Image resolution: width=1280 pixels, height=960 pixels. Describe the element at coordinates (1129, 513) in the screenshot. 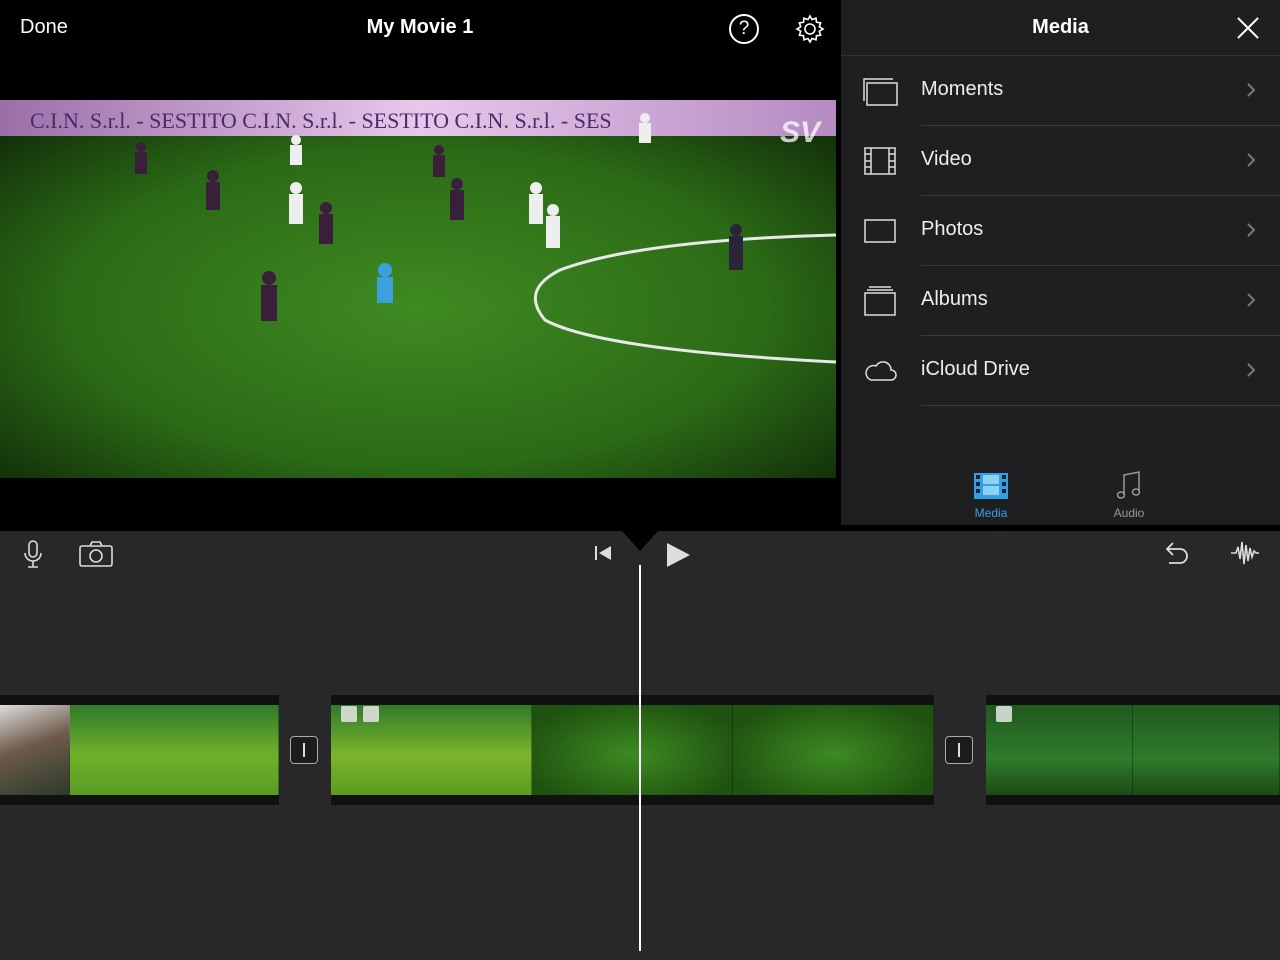

I see `tab-label: Audio` at that location.